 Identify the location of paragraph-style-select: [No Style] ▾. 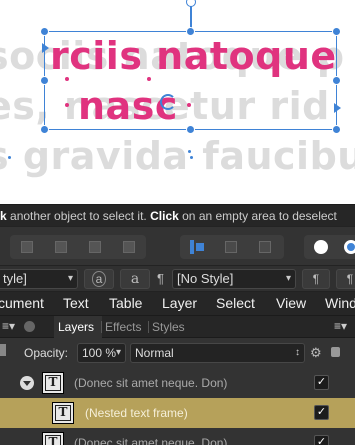
(234, 279).